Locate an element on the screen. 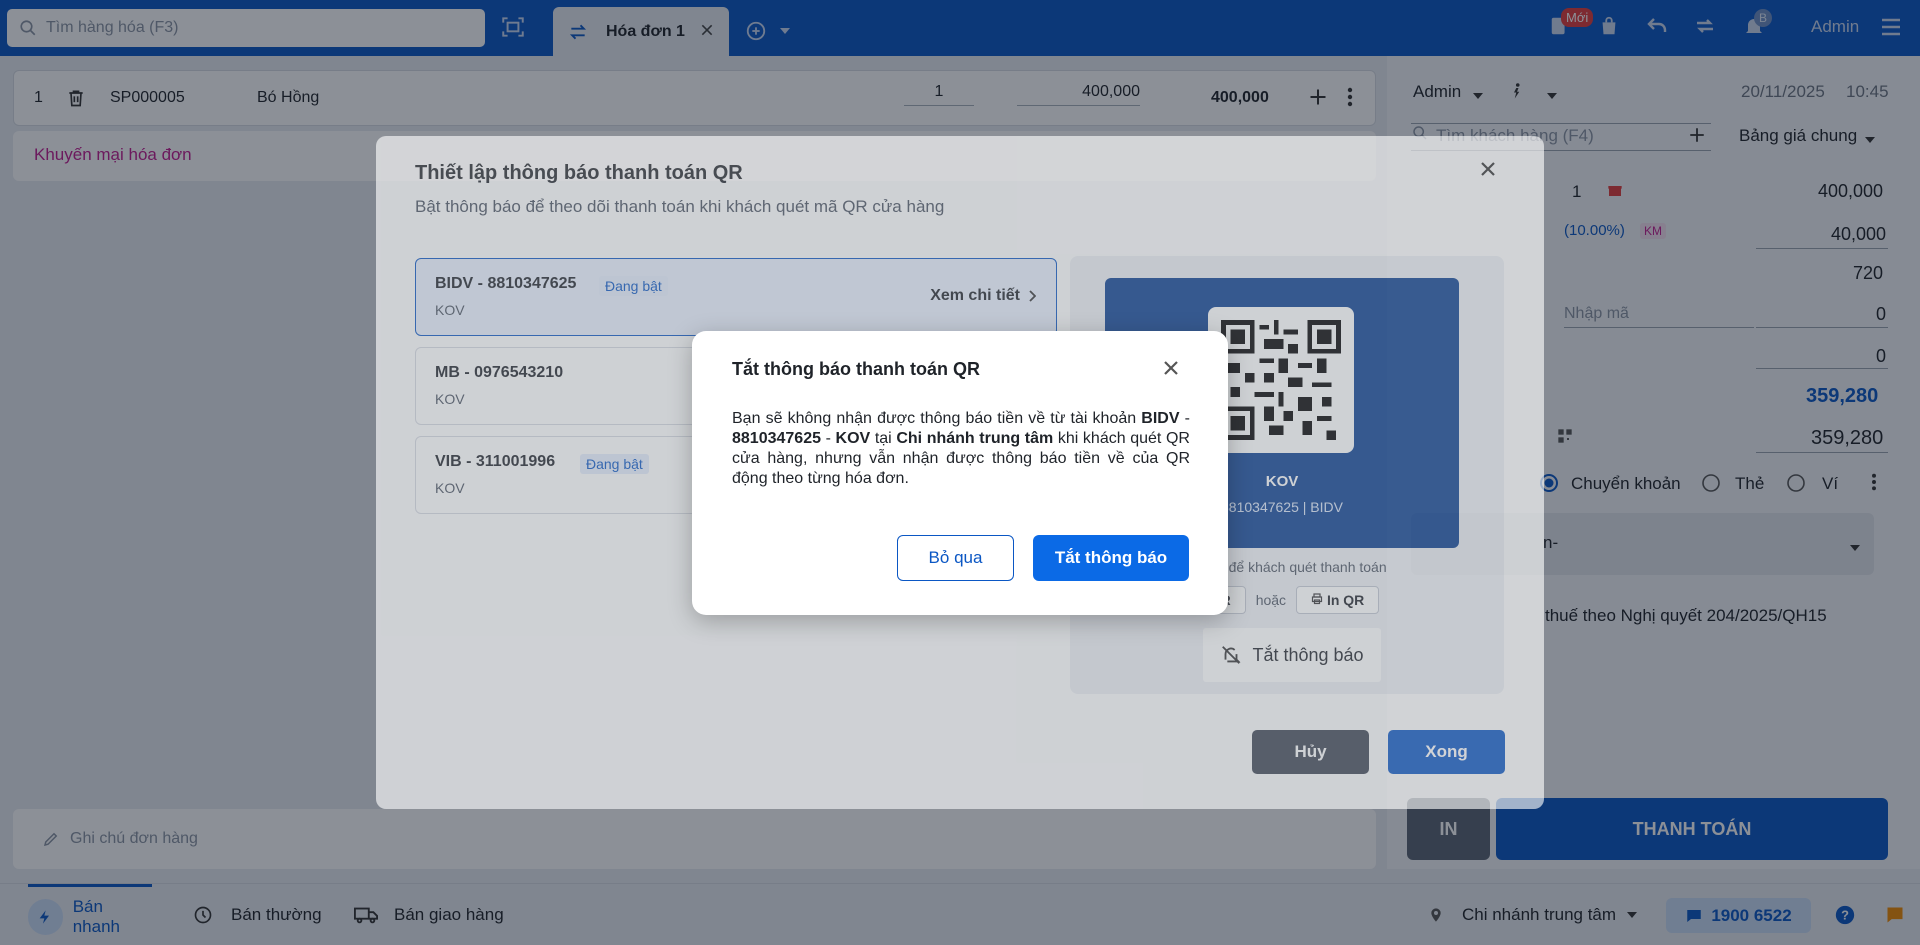 The width and height of the screenshot is (1920, 945). cancel-button: Hủy is located at coordinates (1310, 752).